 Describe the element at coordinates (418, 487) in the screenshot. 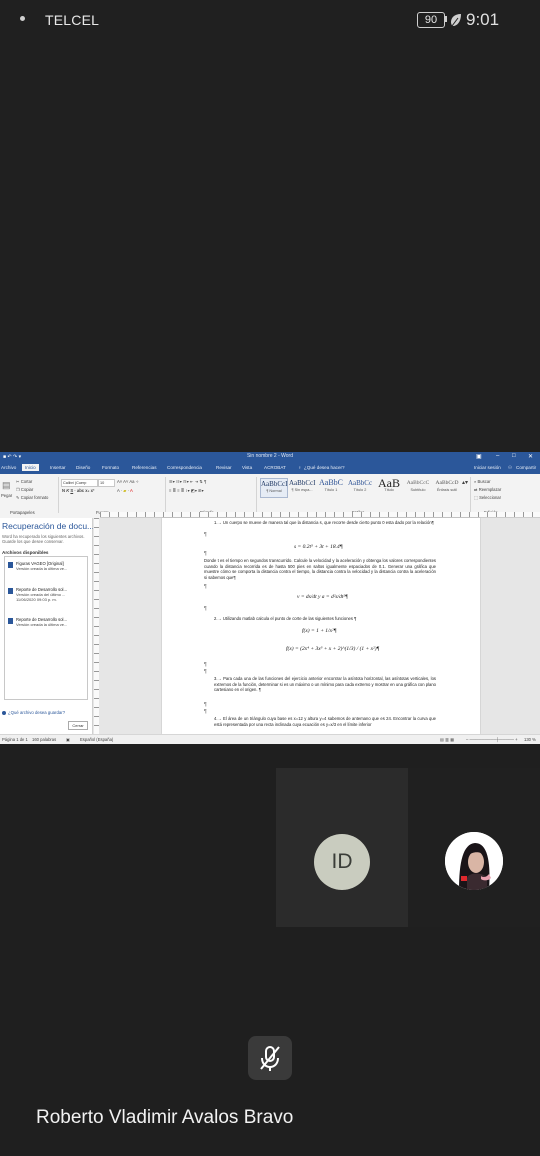

I see `style-subtitulo: AaBbCcC Subtítulo` at that location.